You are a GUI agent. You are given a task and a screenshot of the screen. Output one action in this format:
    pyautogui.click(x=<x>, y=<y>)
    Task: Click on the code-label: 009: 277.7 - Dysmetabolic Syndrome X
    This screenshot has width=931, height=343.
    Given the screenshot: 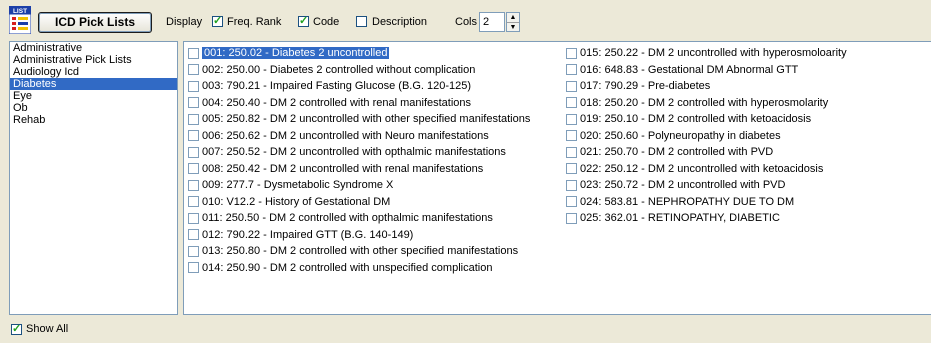 What is the action you would take?
    pyautogui.click(x=297, y=185)
    